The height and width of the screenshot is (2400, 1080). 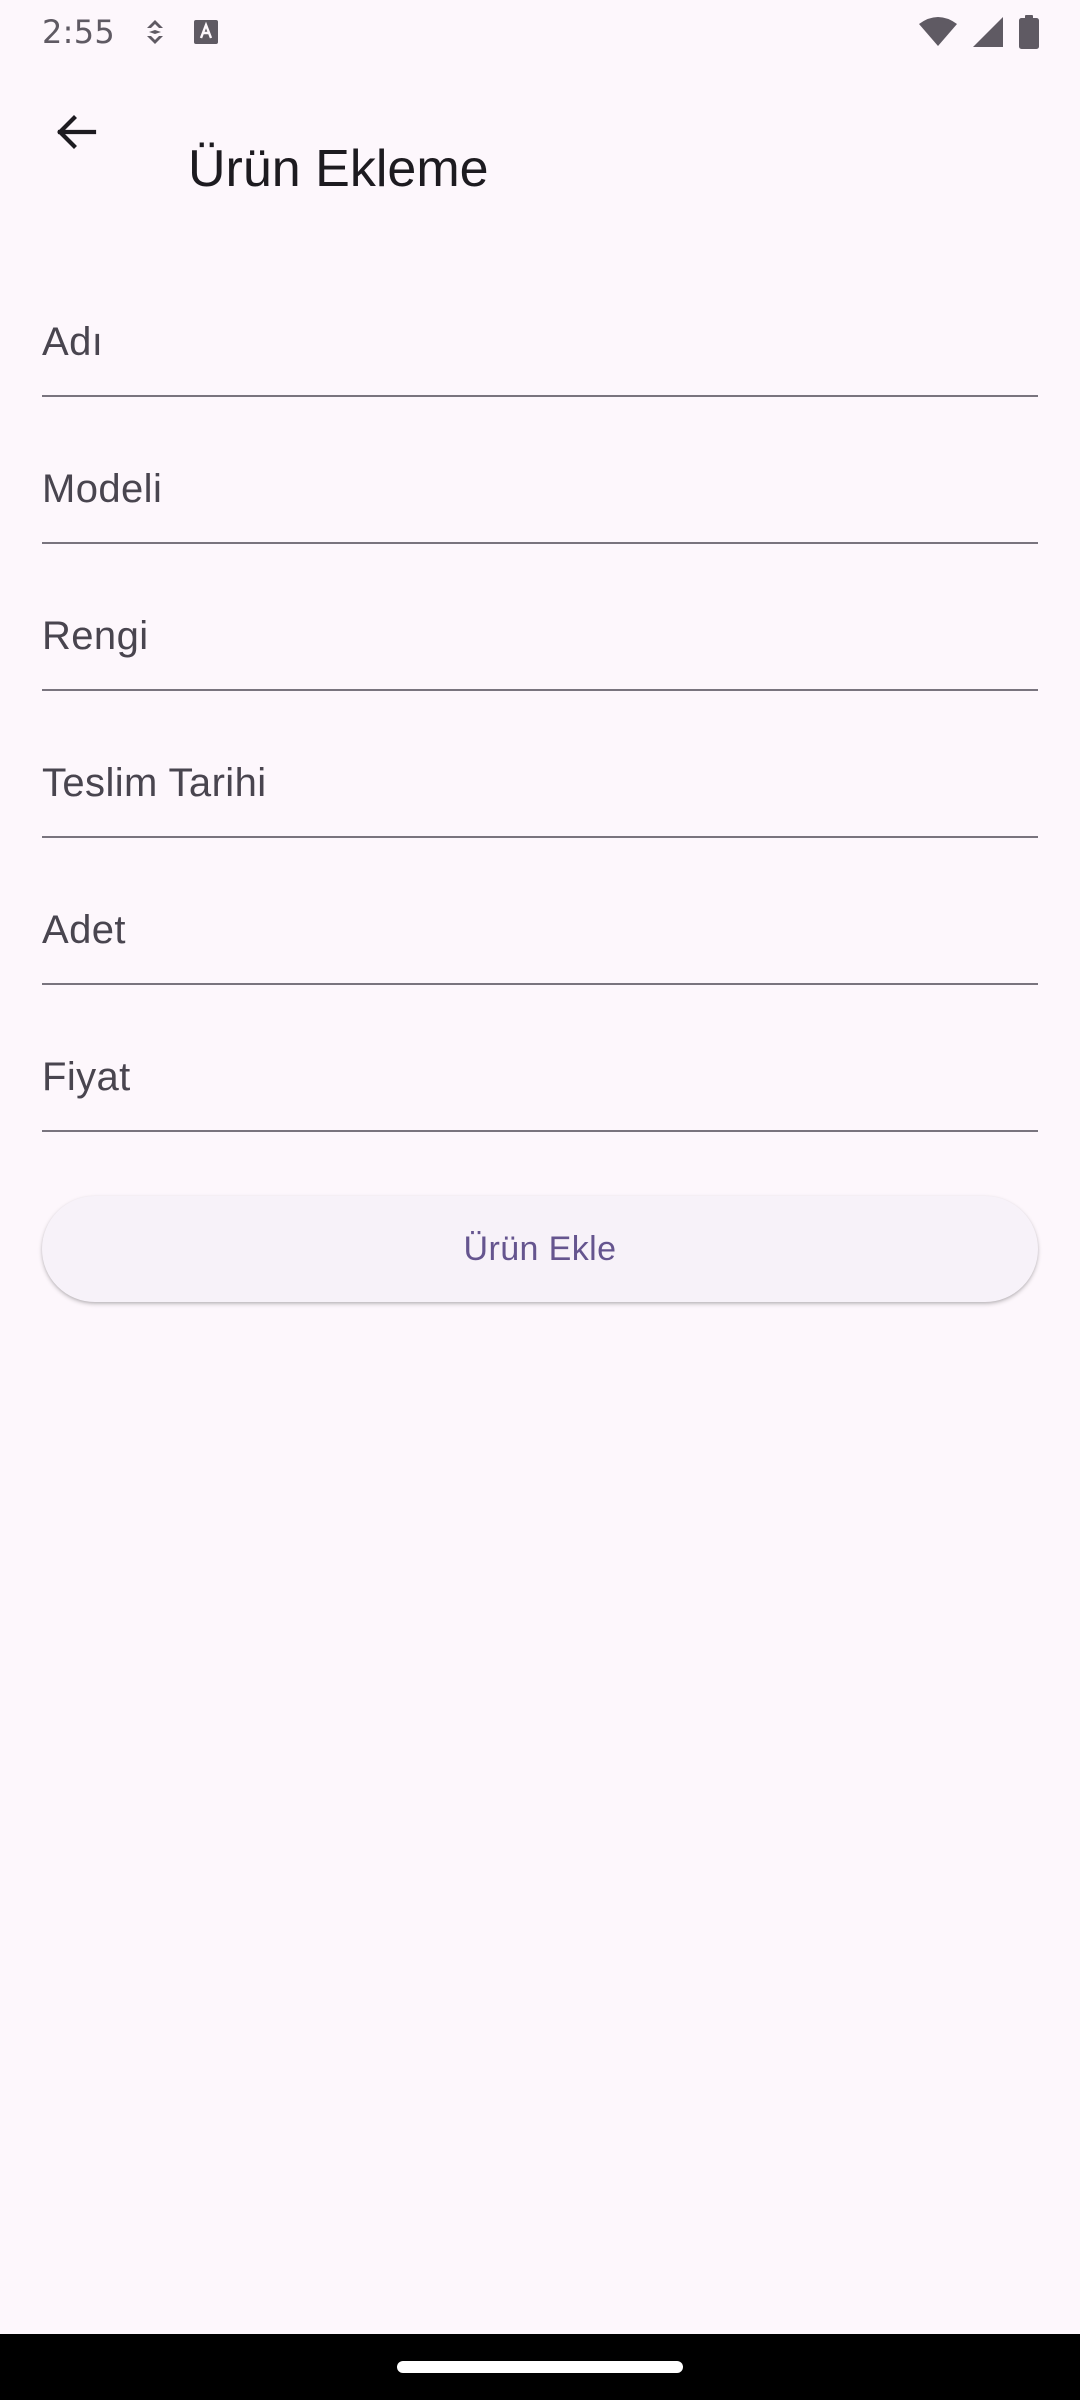 I want to click on status-right, so click(x=979, y=32).